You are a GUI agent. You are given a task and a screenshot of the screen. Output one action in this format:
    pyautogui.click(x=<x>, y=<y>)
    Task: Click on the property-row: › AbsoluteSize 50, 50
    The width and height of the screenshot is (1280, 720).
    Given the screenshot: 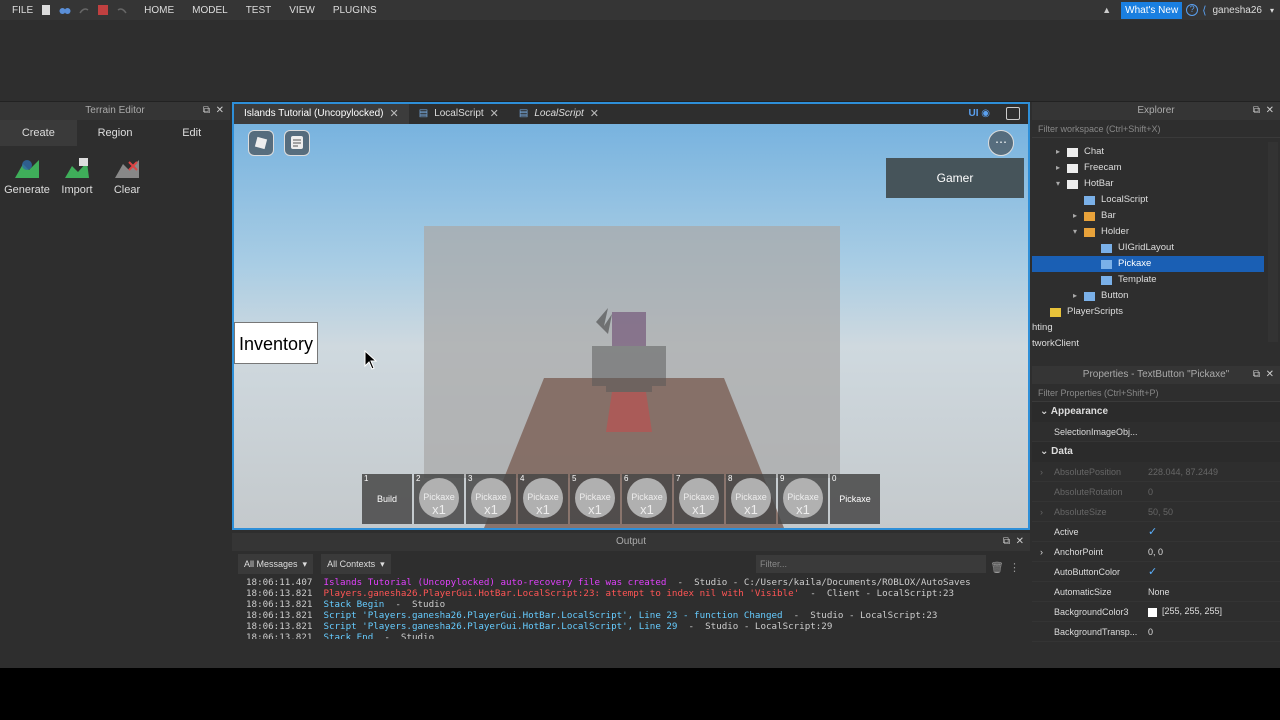 What is the action you would take?
    pyautogui.click(x=1156, y=512)
    